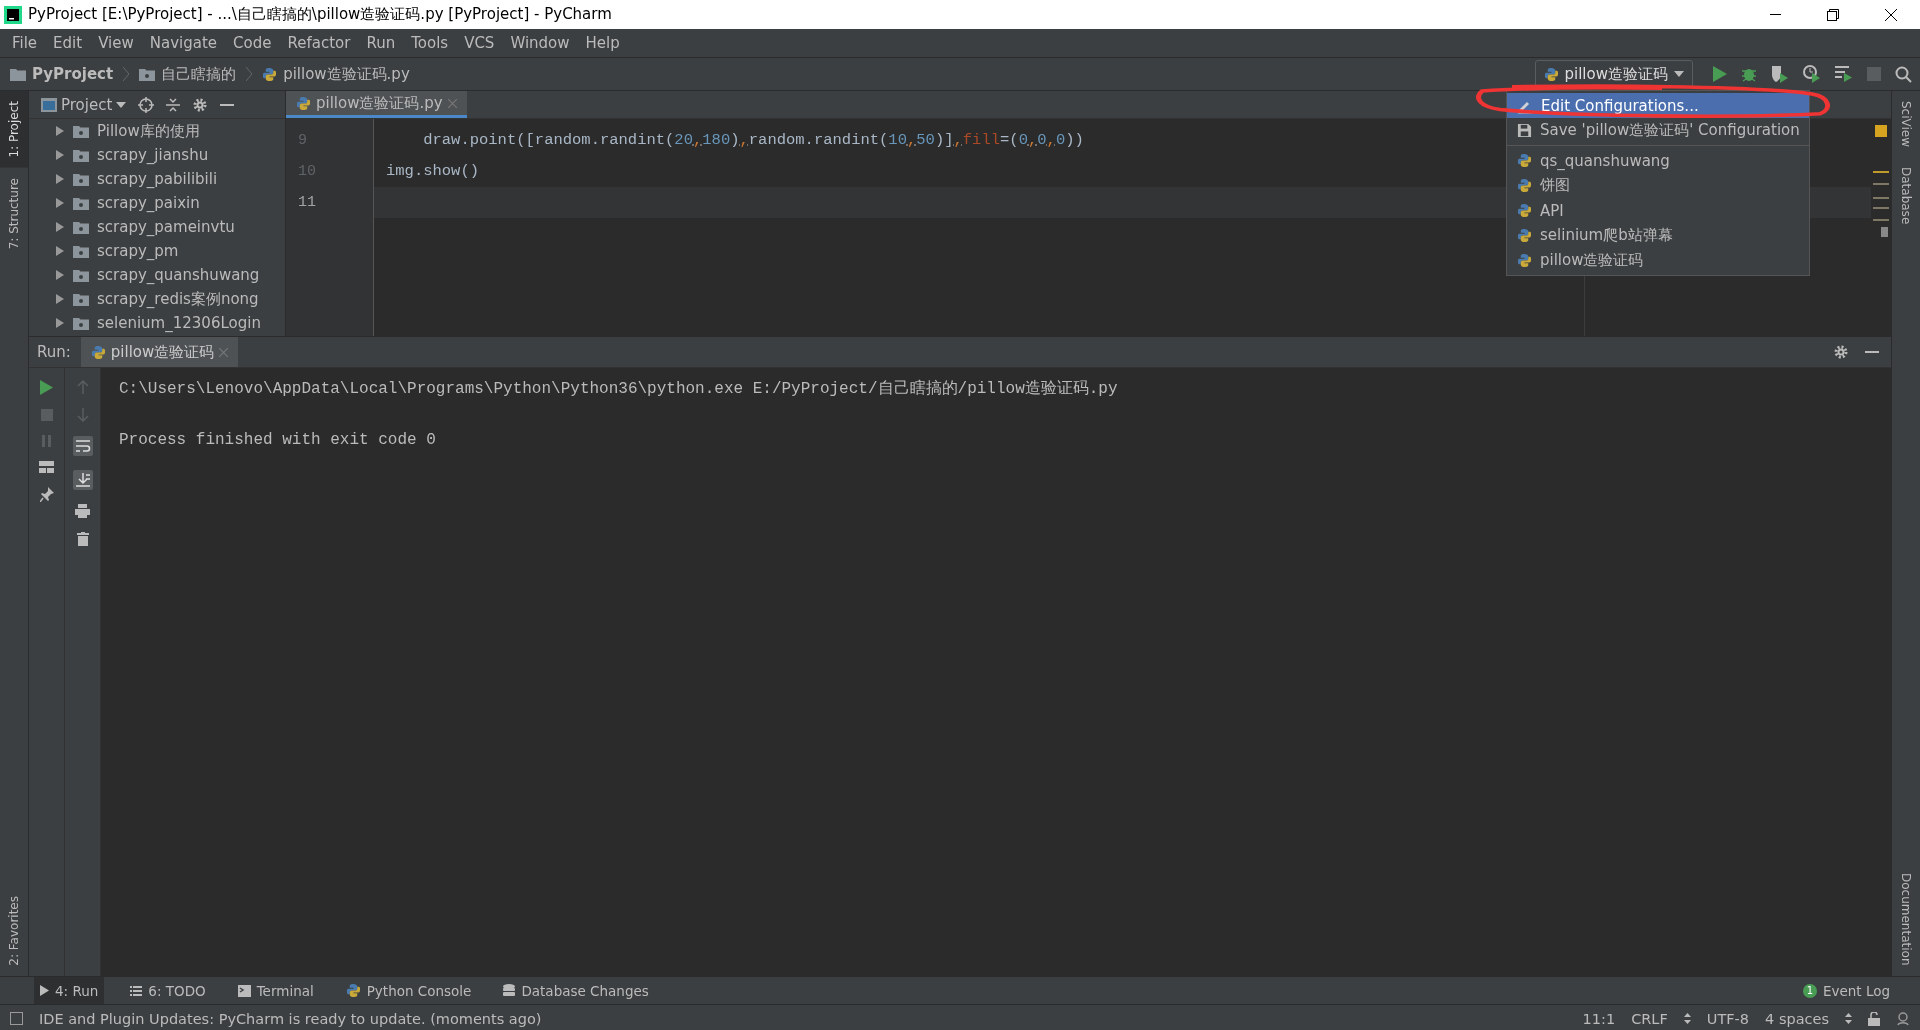 The height and width of the screenshot is (1030, 1920). Describe the element at coordinates (408, 990) in the screenshot. I see `tool-window-tab: Python Console` at that location.